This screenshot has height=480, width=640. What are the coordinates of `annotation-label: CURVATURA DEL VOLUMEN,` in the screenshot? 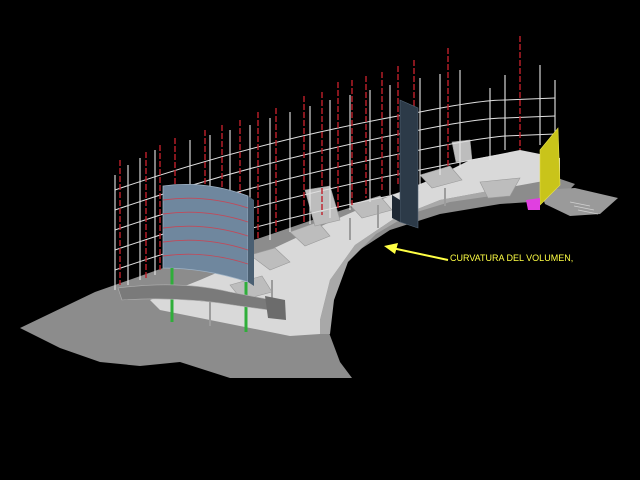 It's located at (511, 258).